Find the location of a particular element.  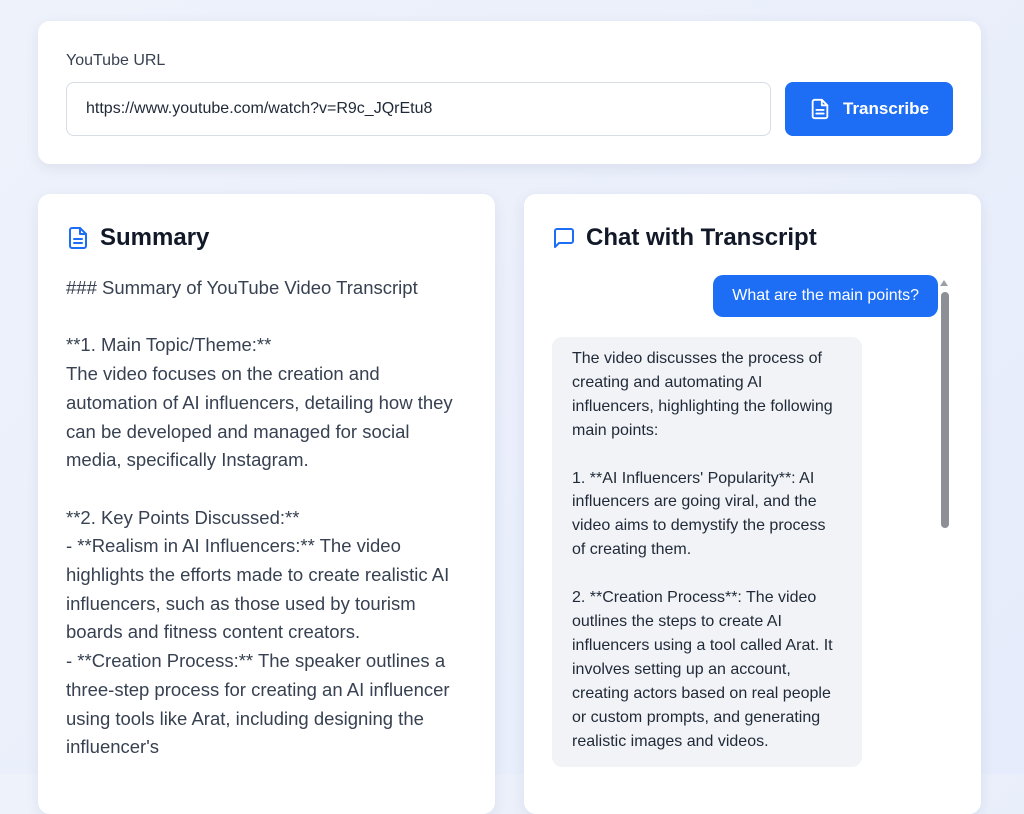

url-label: YouTube URL is located at coordinates (116, 60).